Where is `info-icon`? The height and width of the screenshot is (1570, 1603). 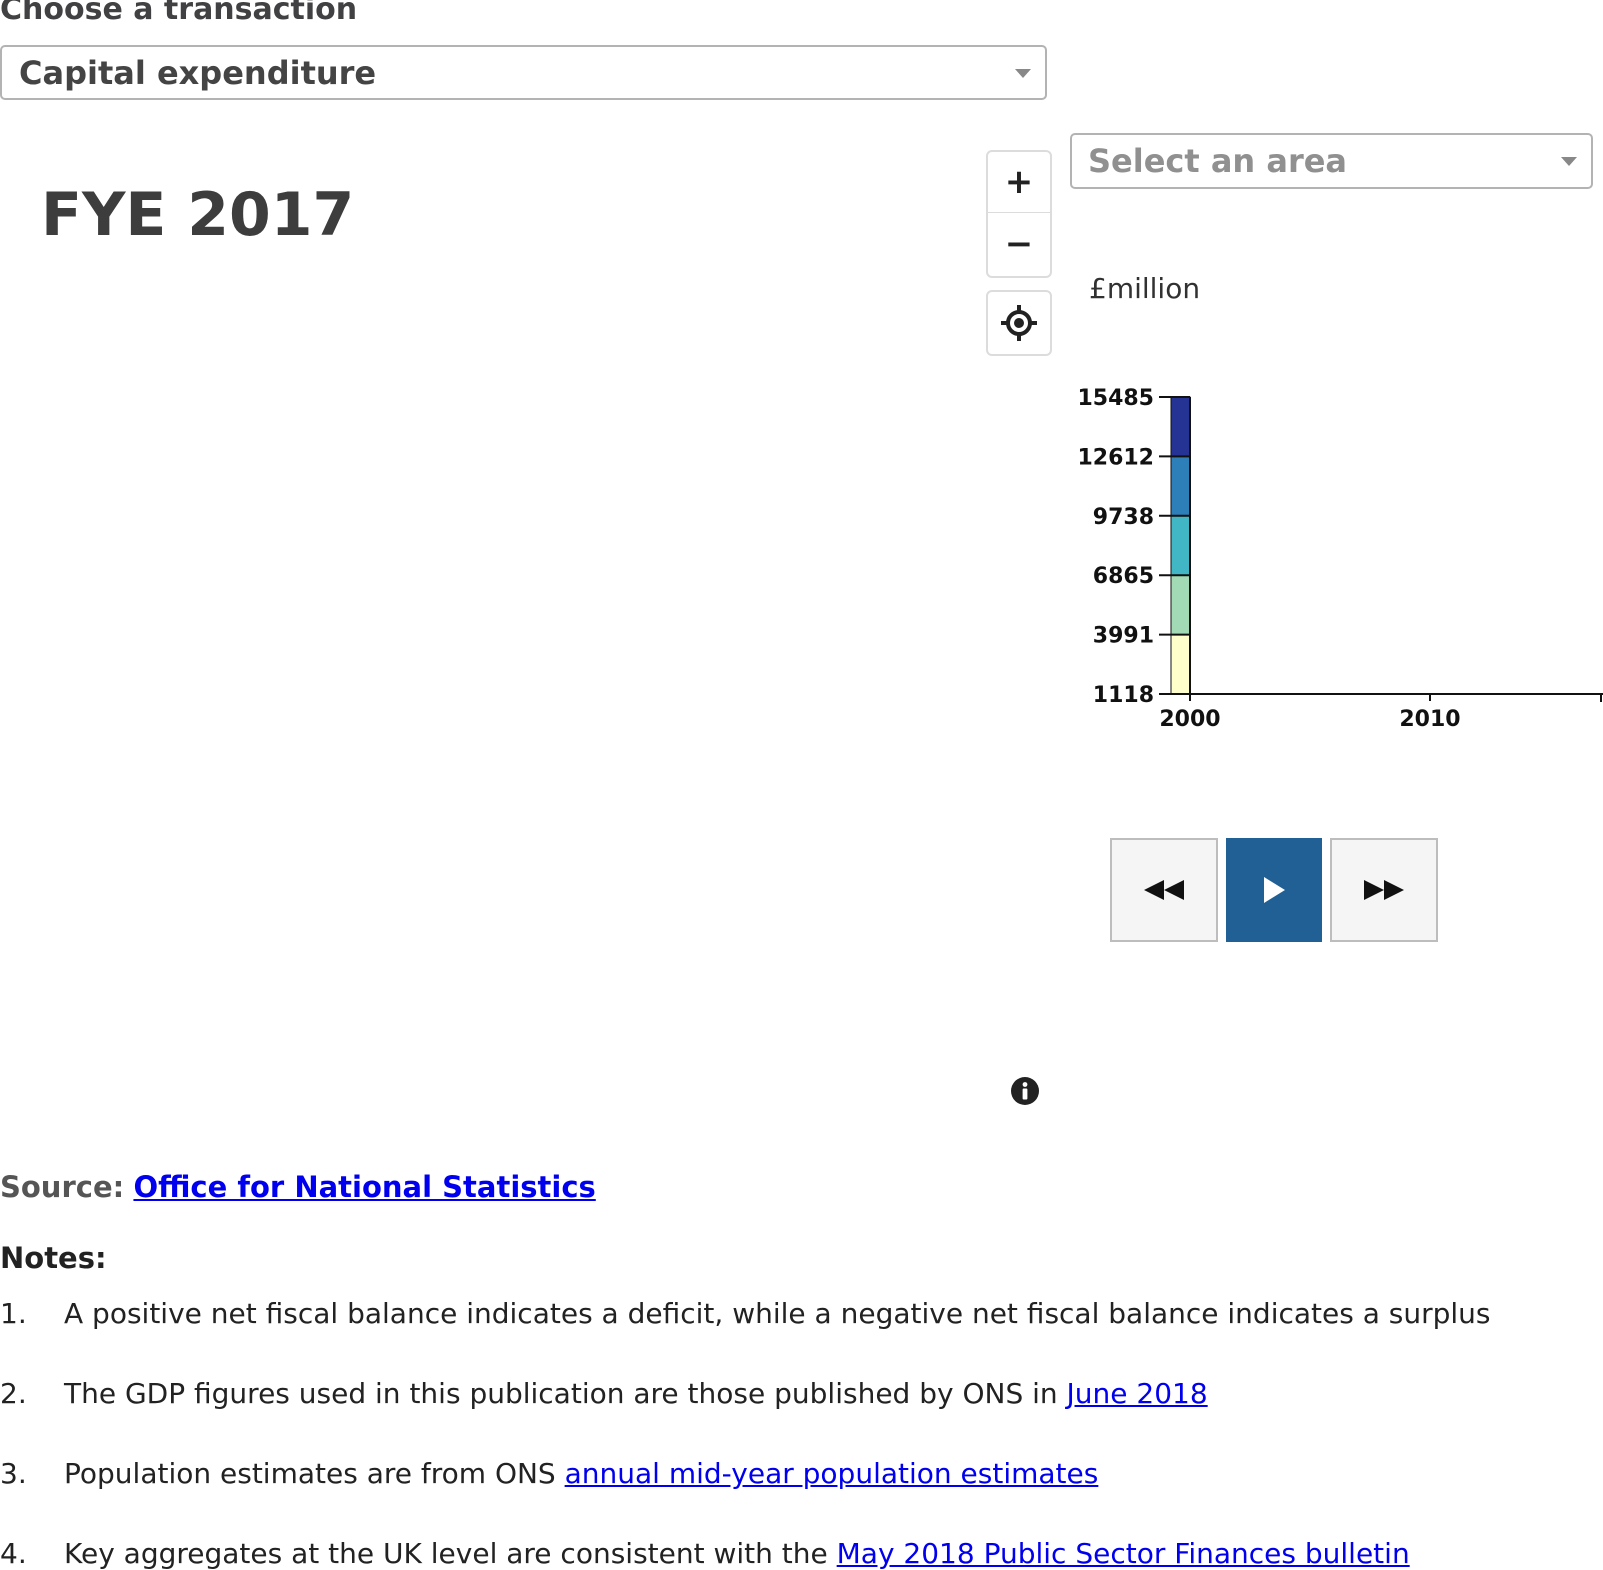 info-icon is located at coordinates (1025, 1093).